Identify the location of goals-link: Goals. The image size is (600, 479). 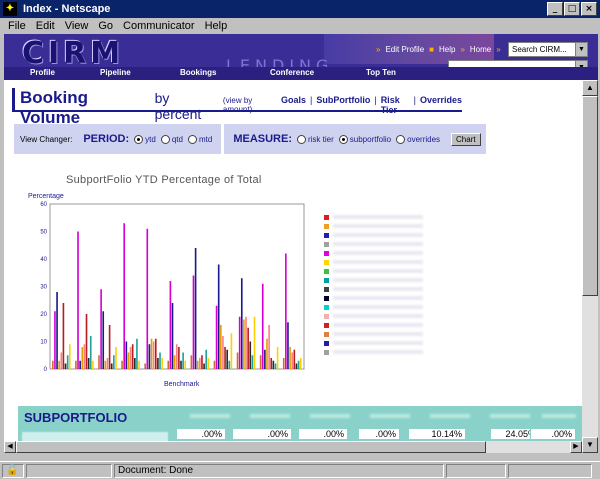
(293, 105).